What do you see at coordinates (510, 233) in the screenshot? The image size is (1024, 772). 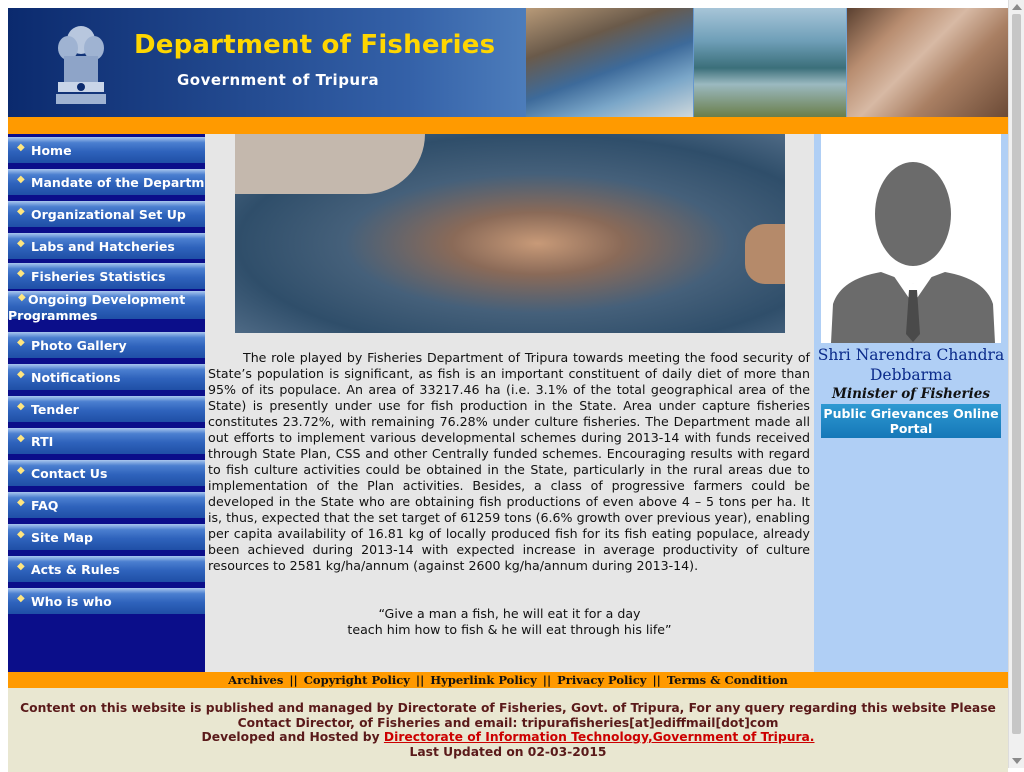 I see `prawn-harvest-photo` at bounding box center [510, 233].